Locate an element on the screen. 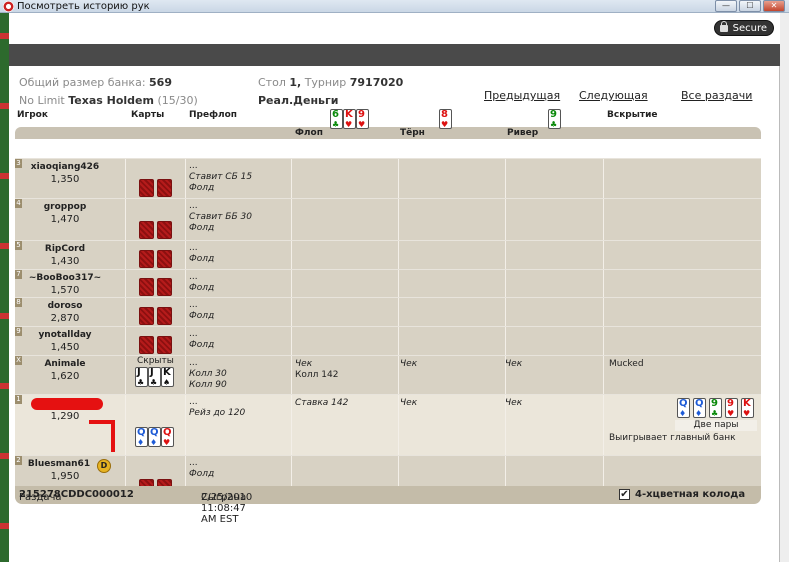  player-stack: 1,470 is located at coordinates (65, 219).